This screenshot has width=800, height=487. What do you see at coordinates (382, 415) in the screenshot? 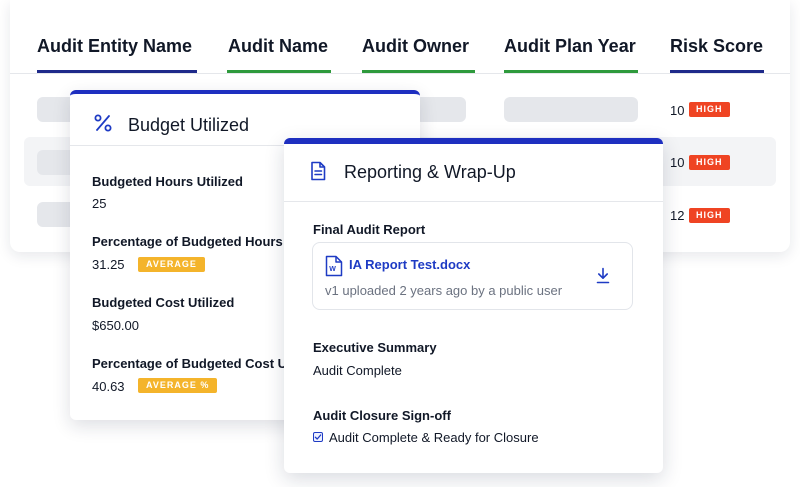
I see `closure-signoff-label: Audit Closure Sign-off` at bounding box center [382, 415].